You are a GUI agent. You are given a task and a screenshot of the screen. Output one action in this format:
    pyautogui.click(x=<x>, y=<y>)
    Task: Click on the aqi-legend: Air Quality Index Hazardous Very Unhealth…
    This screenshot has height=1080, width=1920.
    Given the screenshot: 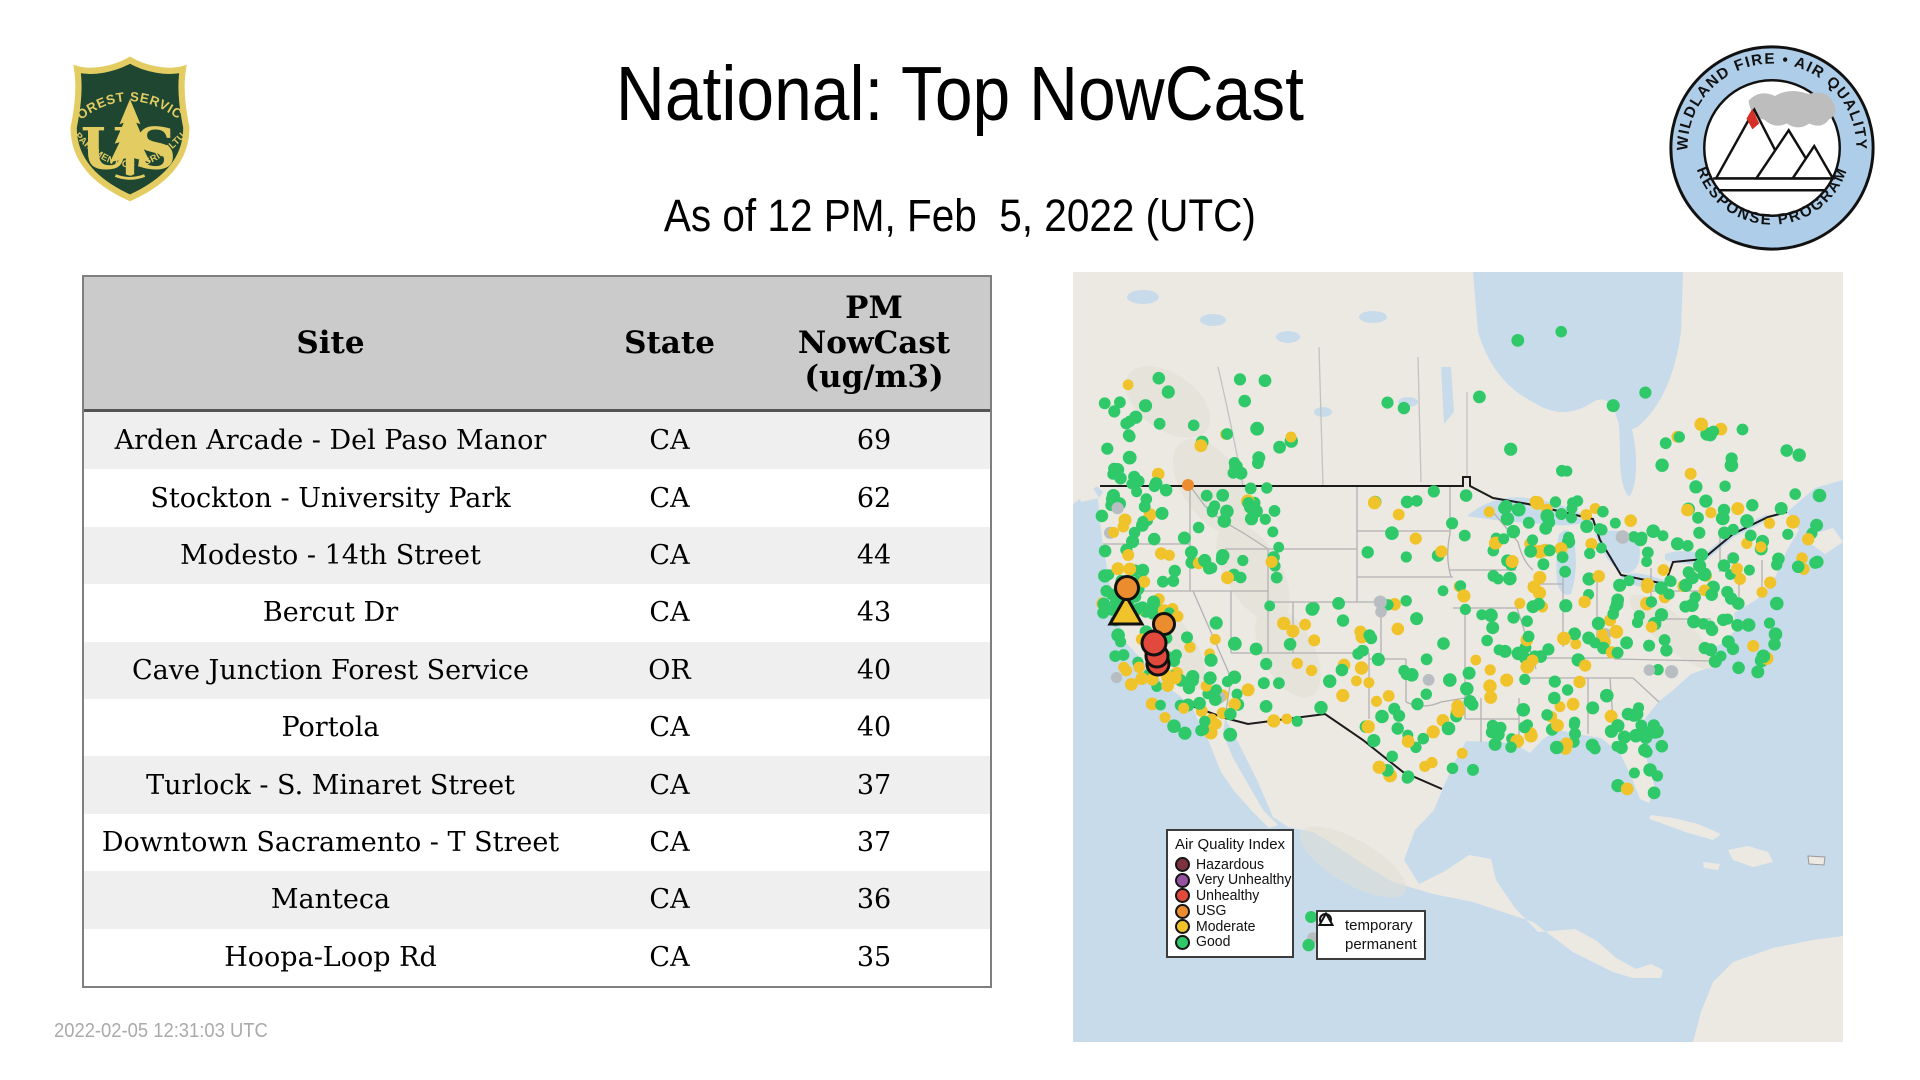 What is the action you would take?
    pyautogui.click(x=1230, y=893)
    